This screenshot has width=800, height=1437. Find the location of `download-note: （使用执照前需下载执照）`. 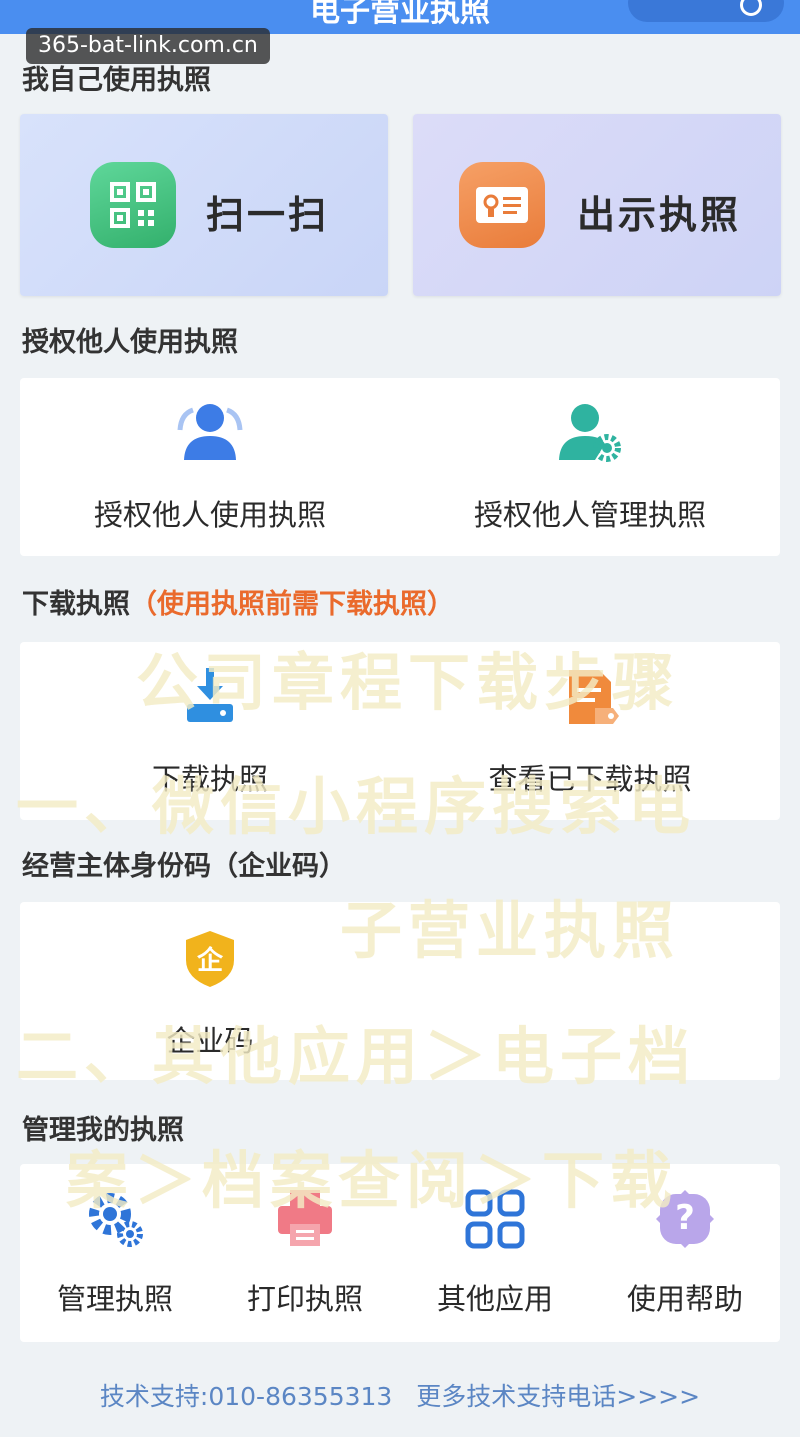

download-note: （使用执照前需下载执照） is located at coordinates (292, 604).